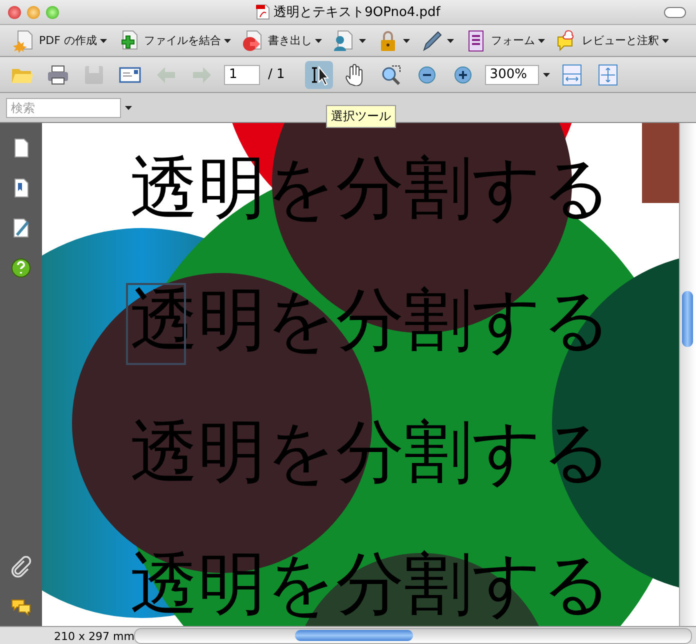 The image size is (696, 644). I want to click on minus-icon, so click(427, 75).